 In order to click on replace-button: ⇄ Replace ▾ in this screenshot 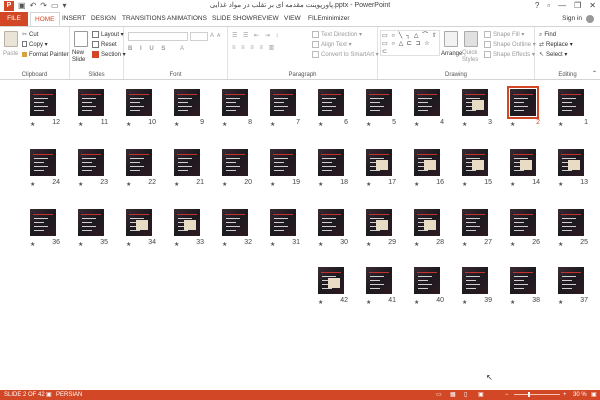, I will do `click(556, 45)`.